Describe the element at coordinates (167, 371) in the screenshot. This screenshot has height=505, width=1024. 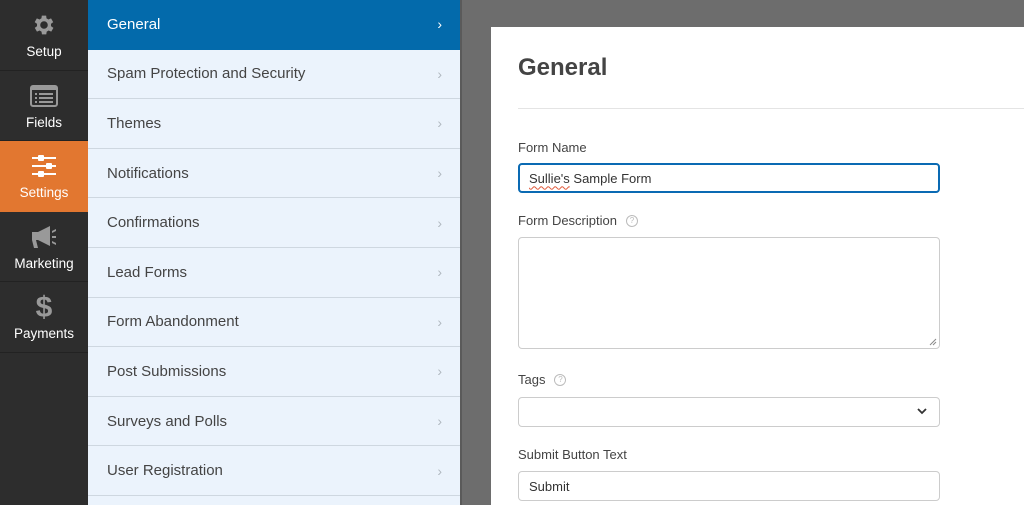
I see `panel-item-label: Post Submissions` at that location.